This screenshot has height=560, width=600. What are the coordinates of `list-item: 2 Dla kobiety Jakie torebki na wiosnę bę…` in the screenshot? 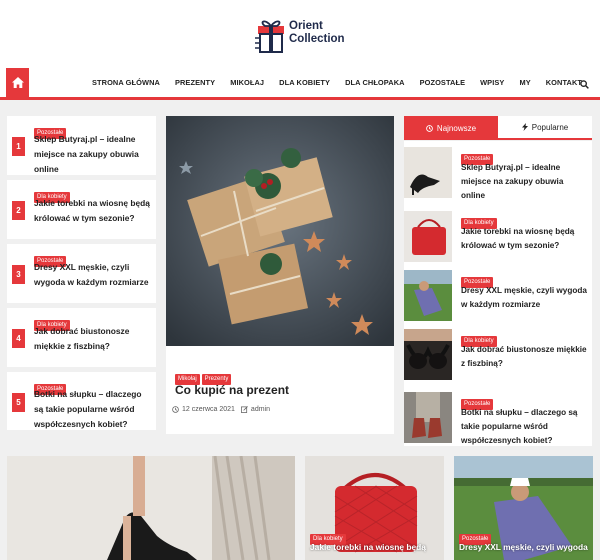 It's located at (81, 209).